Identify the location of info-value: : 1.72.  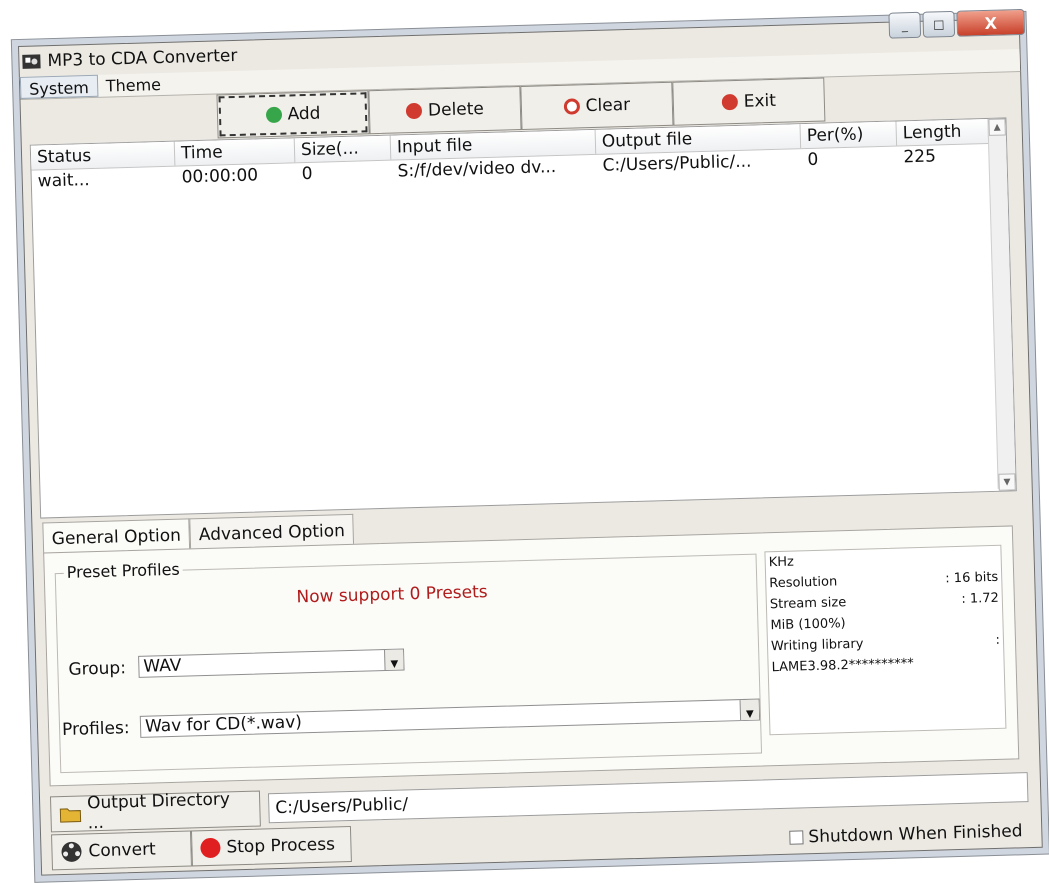
(980, 598).